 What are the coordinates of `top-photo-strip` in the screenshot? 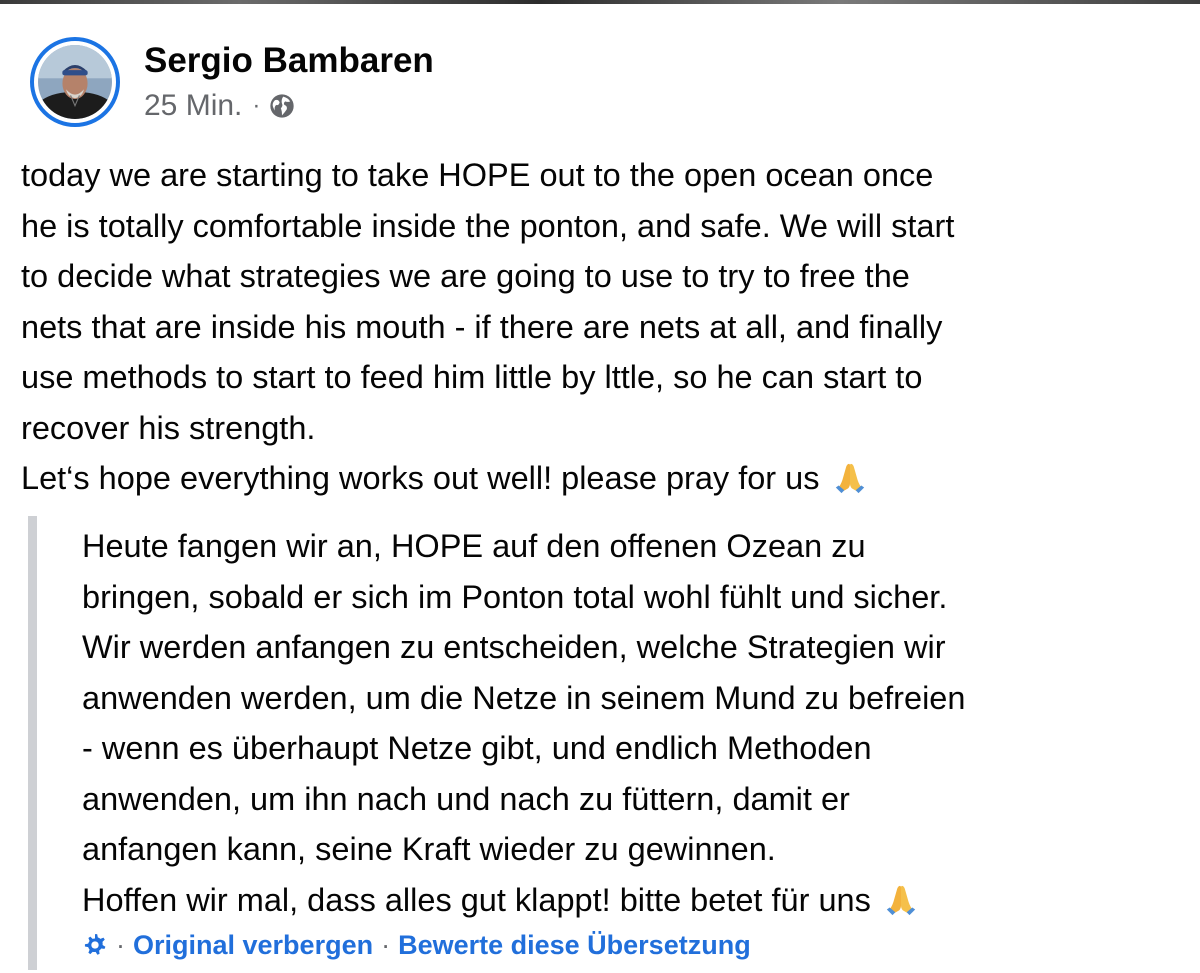 It's located at (600, 2).